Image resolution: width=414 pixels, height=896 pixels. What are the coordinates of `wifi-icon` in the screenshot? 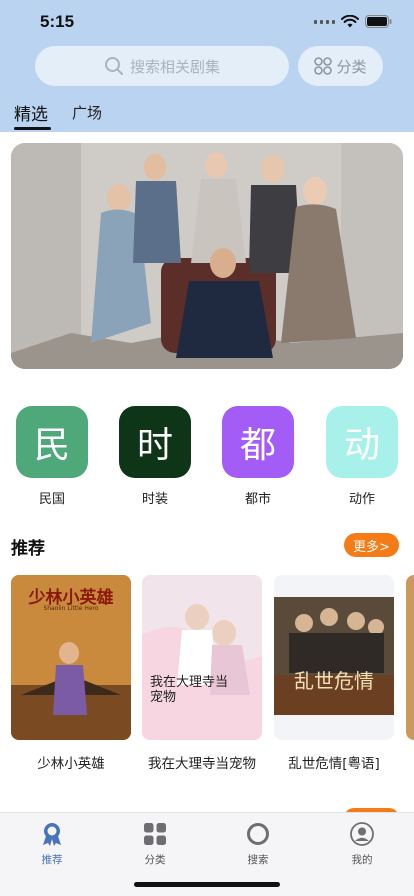 It's located at (350, 21).